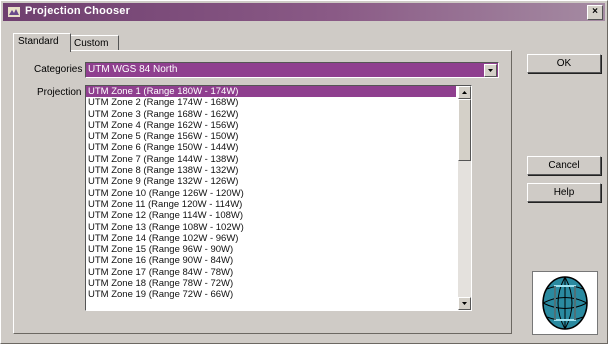 The image size is (608, 344). Describe the element at coordinates (271, 238) in the screenshot. I see `projection-list-item: UTM Zone 14 (Range 102W - 96W)` at that location.